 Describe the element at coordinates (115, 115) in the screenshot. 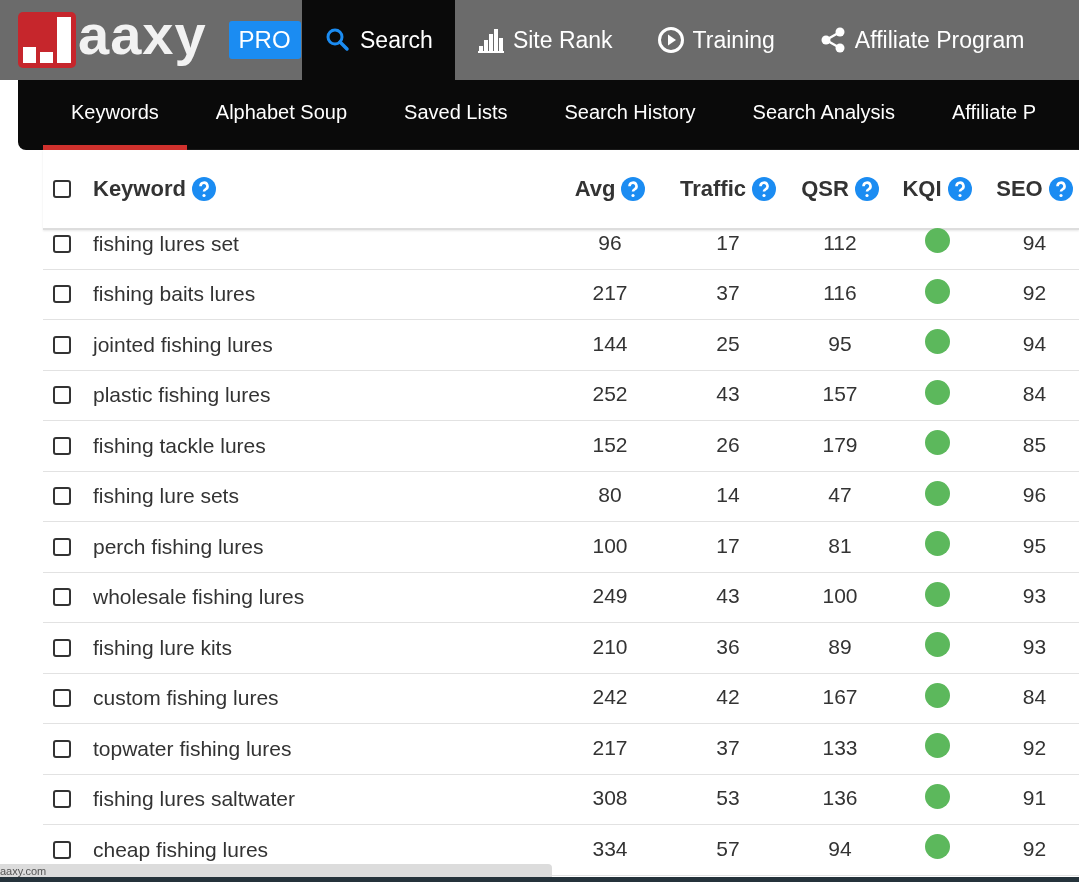

I see `sub-tab: Keywords` at that location.